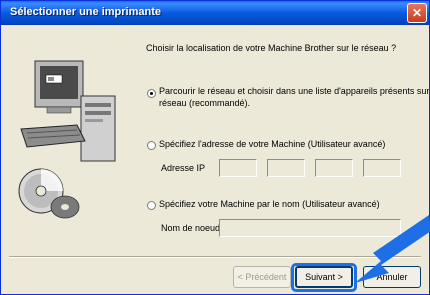  What do you see at coordinates (334, 168) in the screenshot?
I see `ip-octet-3-field` at bounding box center [334, 168].